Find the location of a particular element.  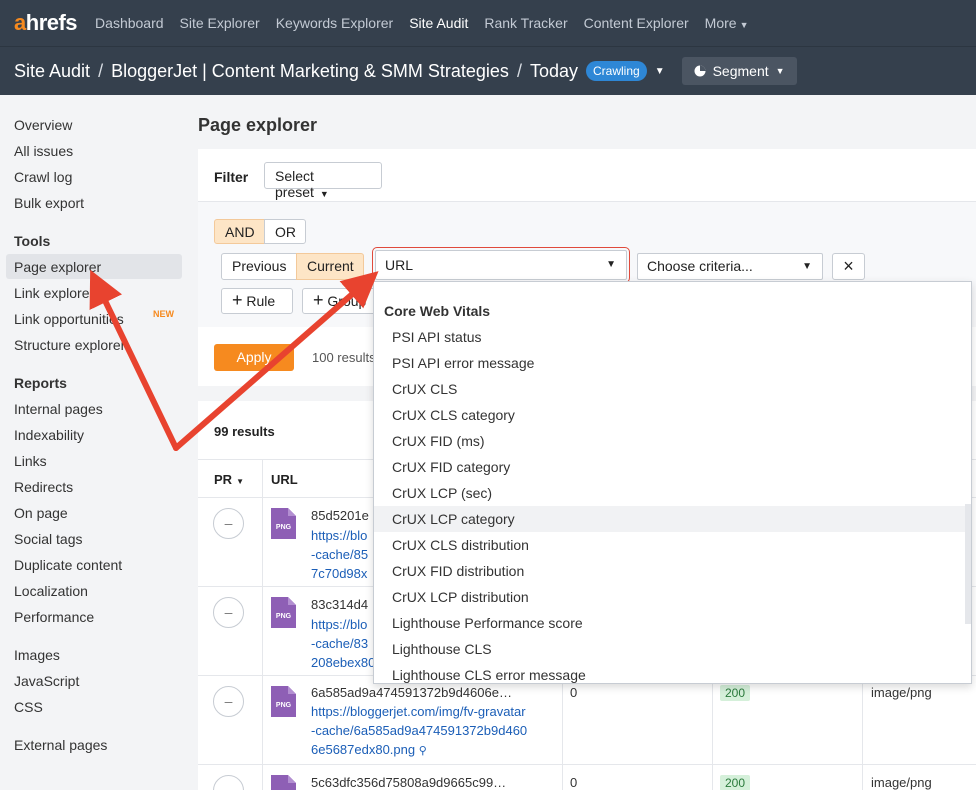

status-badge: Crawling is located at coordinates (616, 71).